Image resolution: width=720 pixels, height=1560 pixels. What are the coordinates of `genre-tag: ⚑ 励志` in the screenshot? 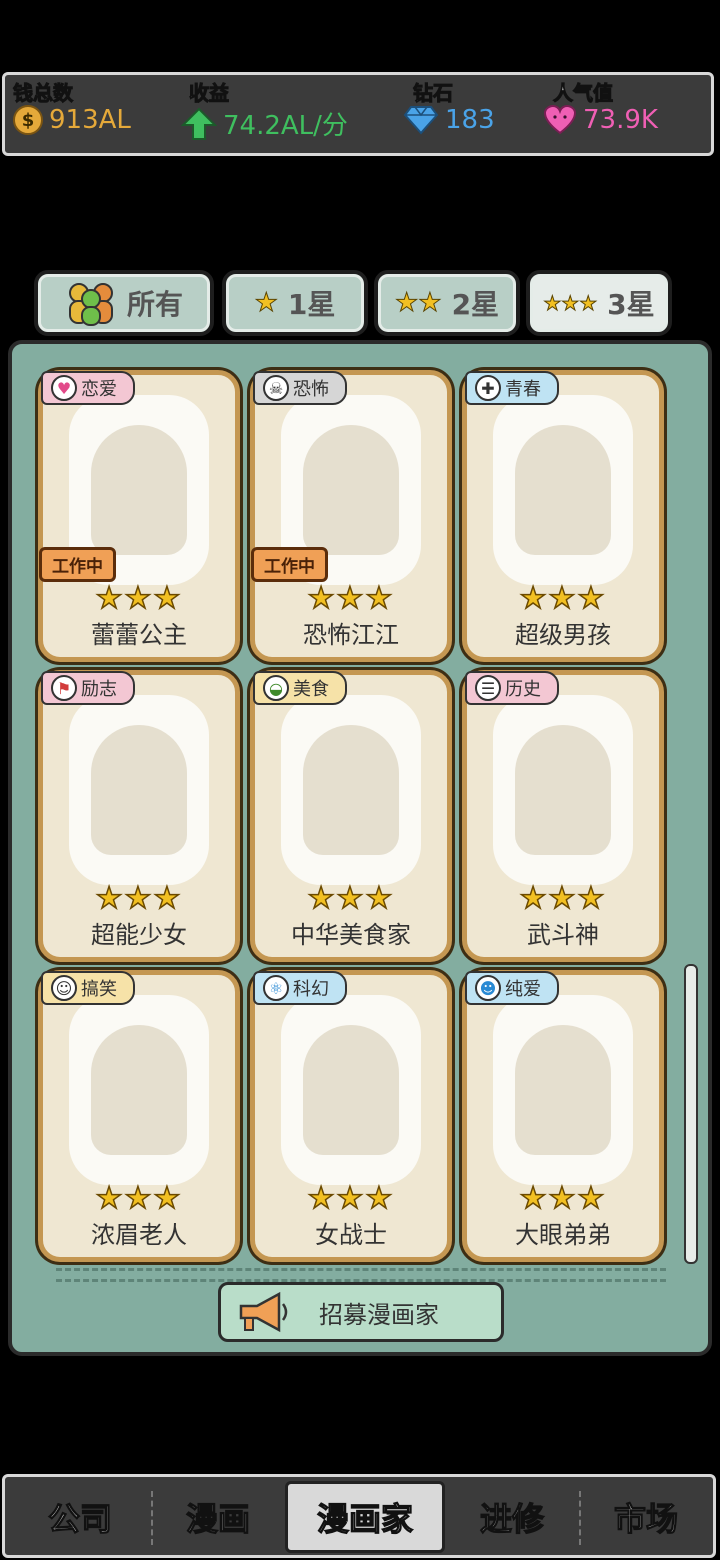 It's located at (88, 688).